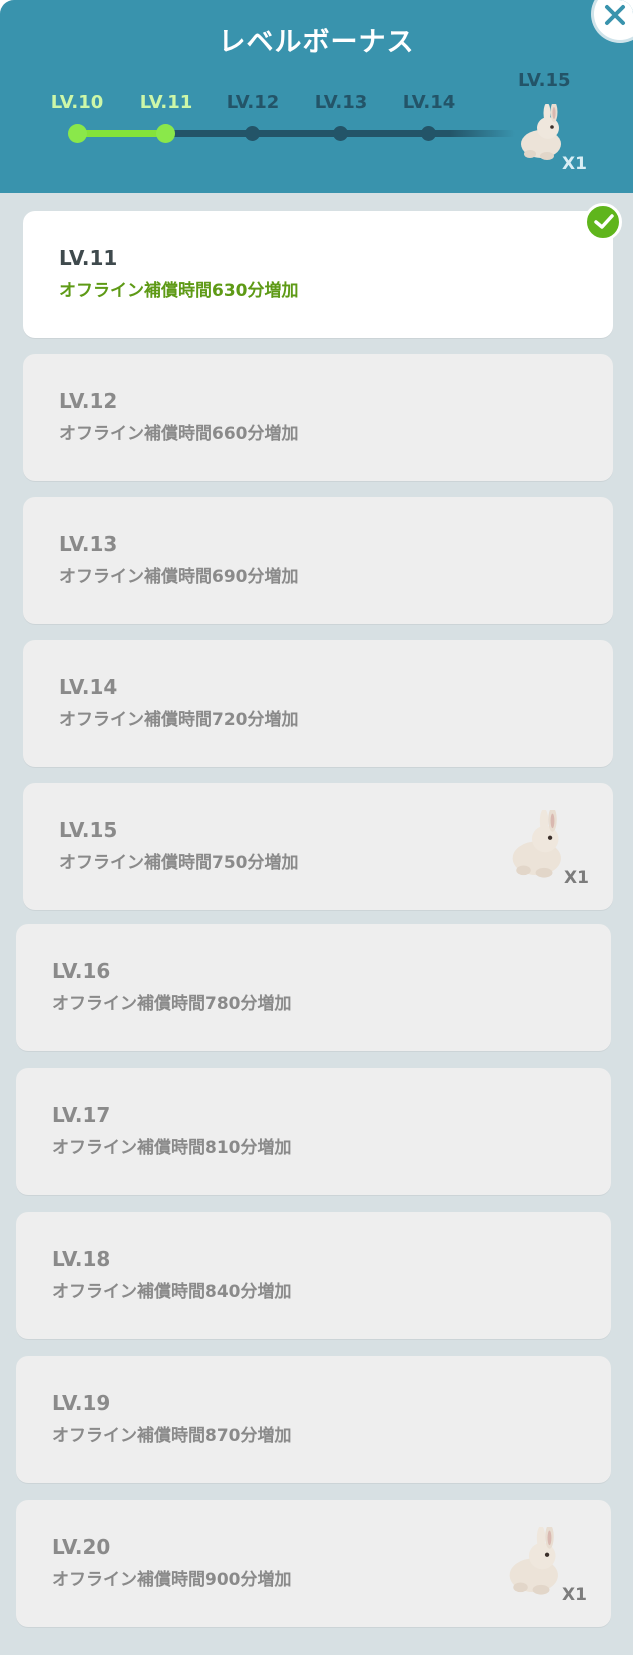 This screenshot has height=1655, width=633. I want to click on bonus-level: LV.11, so click(88, 258).